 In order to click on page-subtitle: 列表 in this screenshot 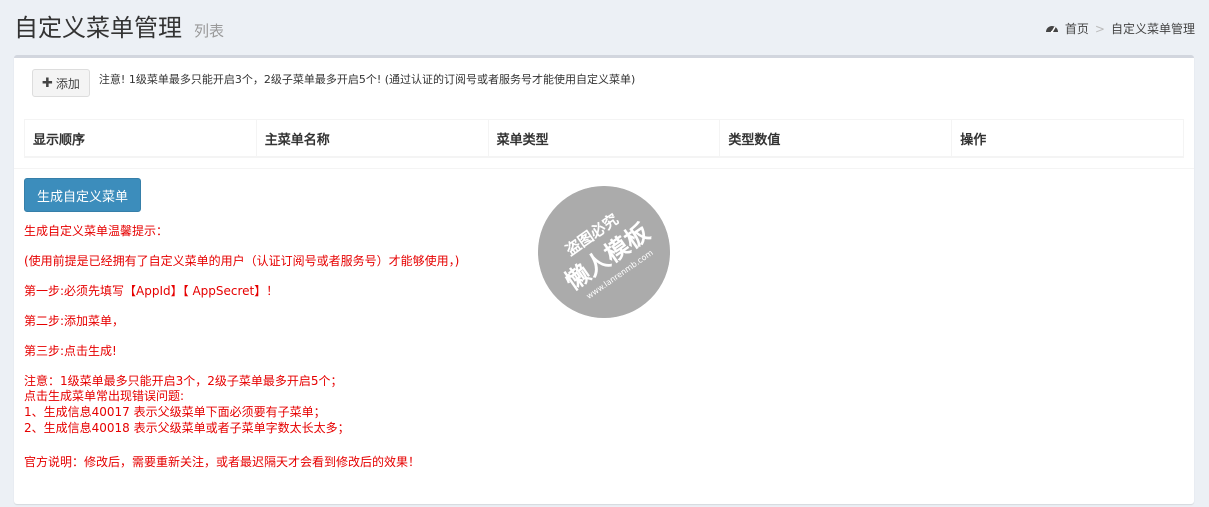, I will do `click(209, 31)`.